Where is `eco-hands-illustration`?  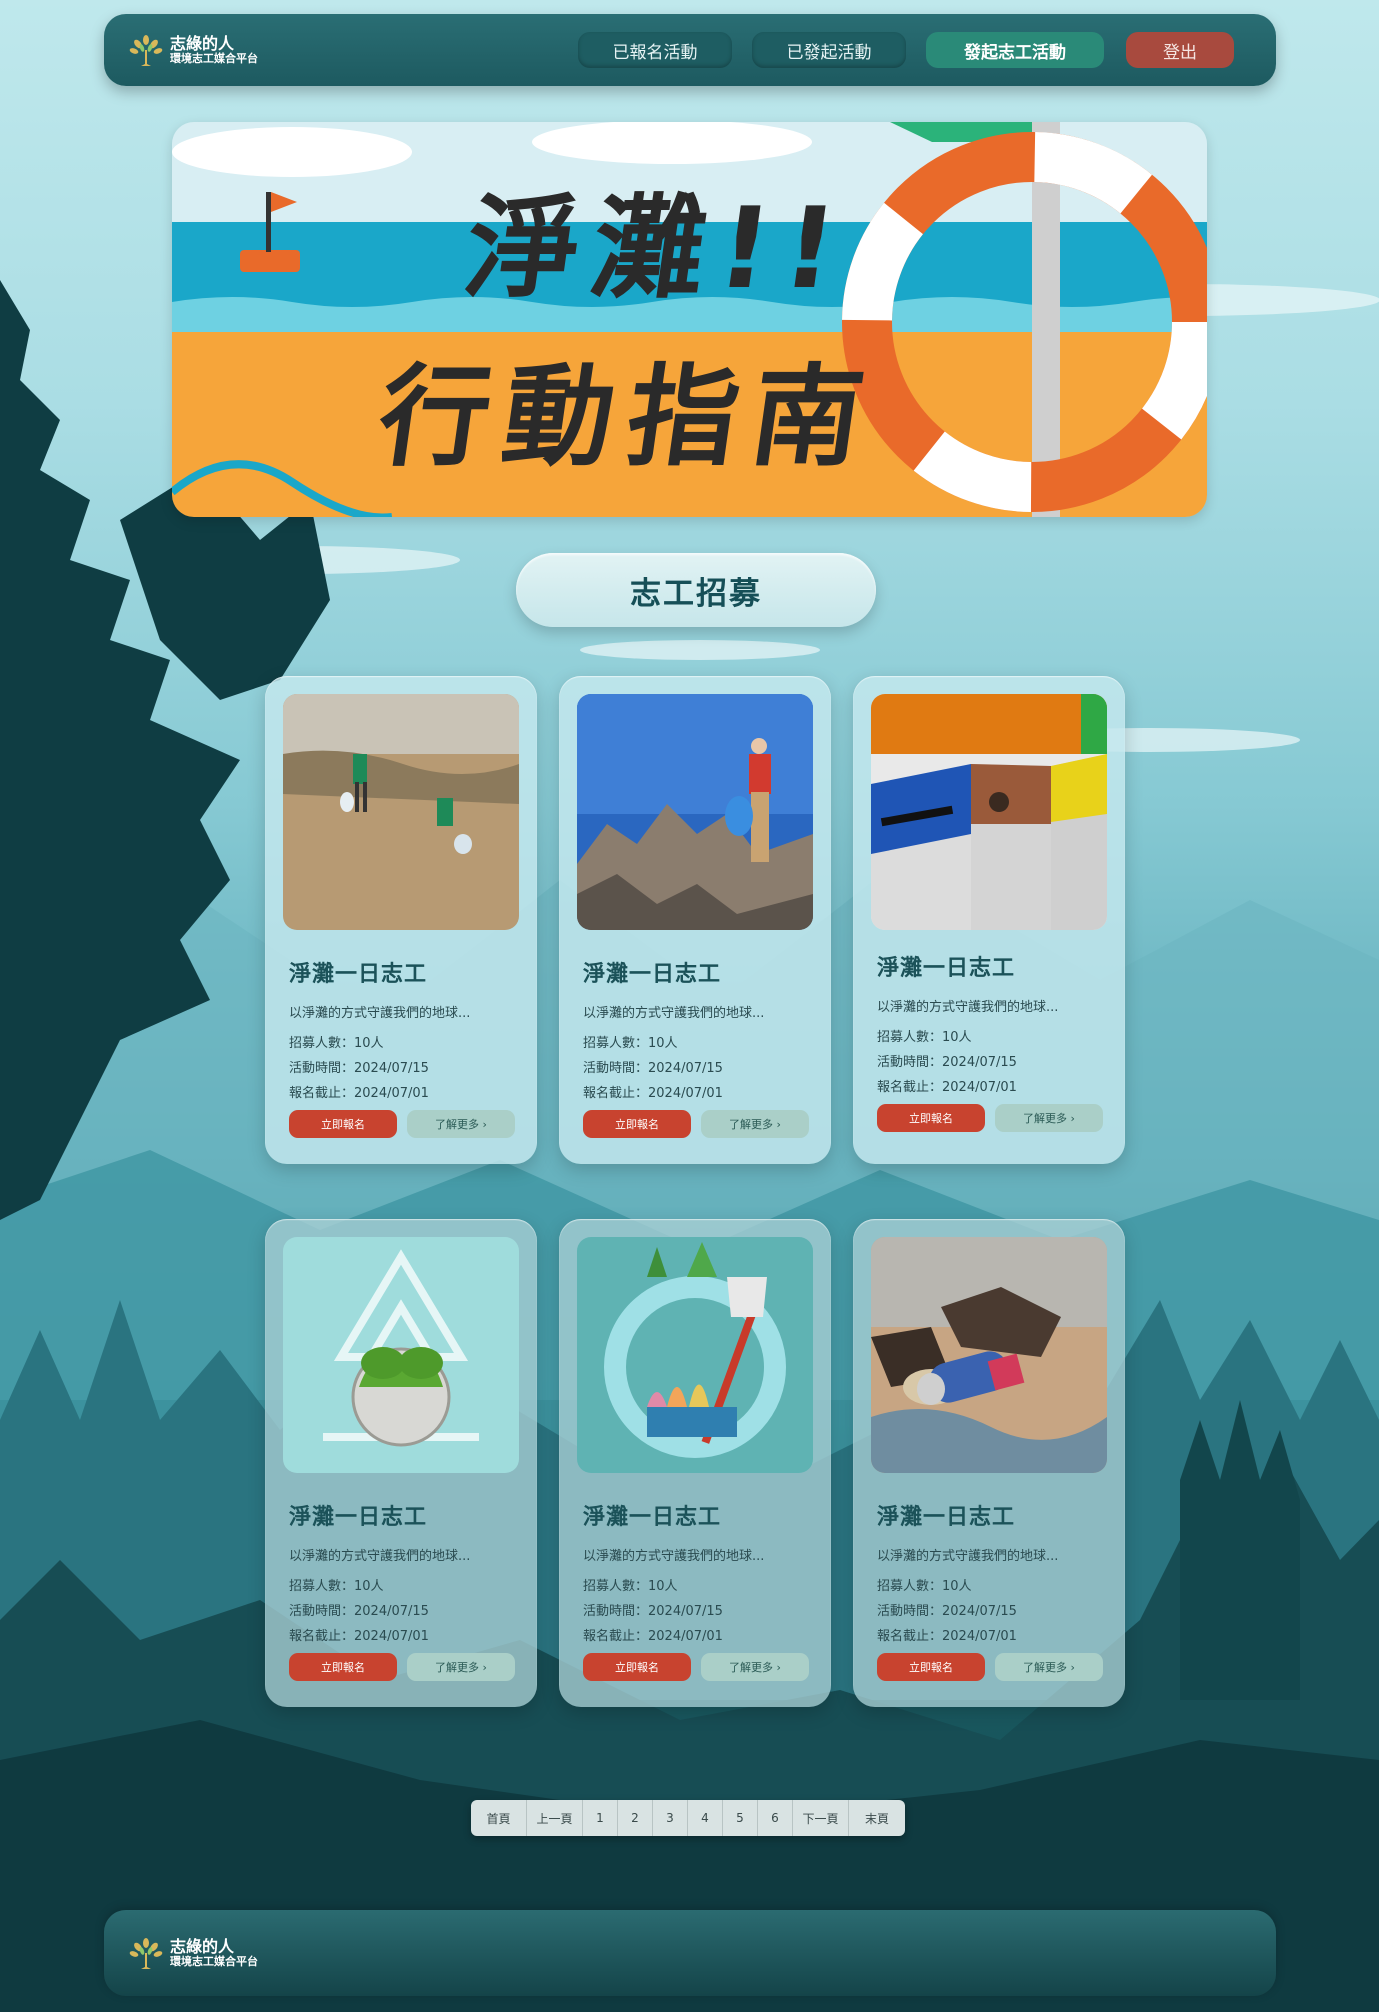 eco-hands-illustration is located at coordinates (695, 1355).